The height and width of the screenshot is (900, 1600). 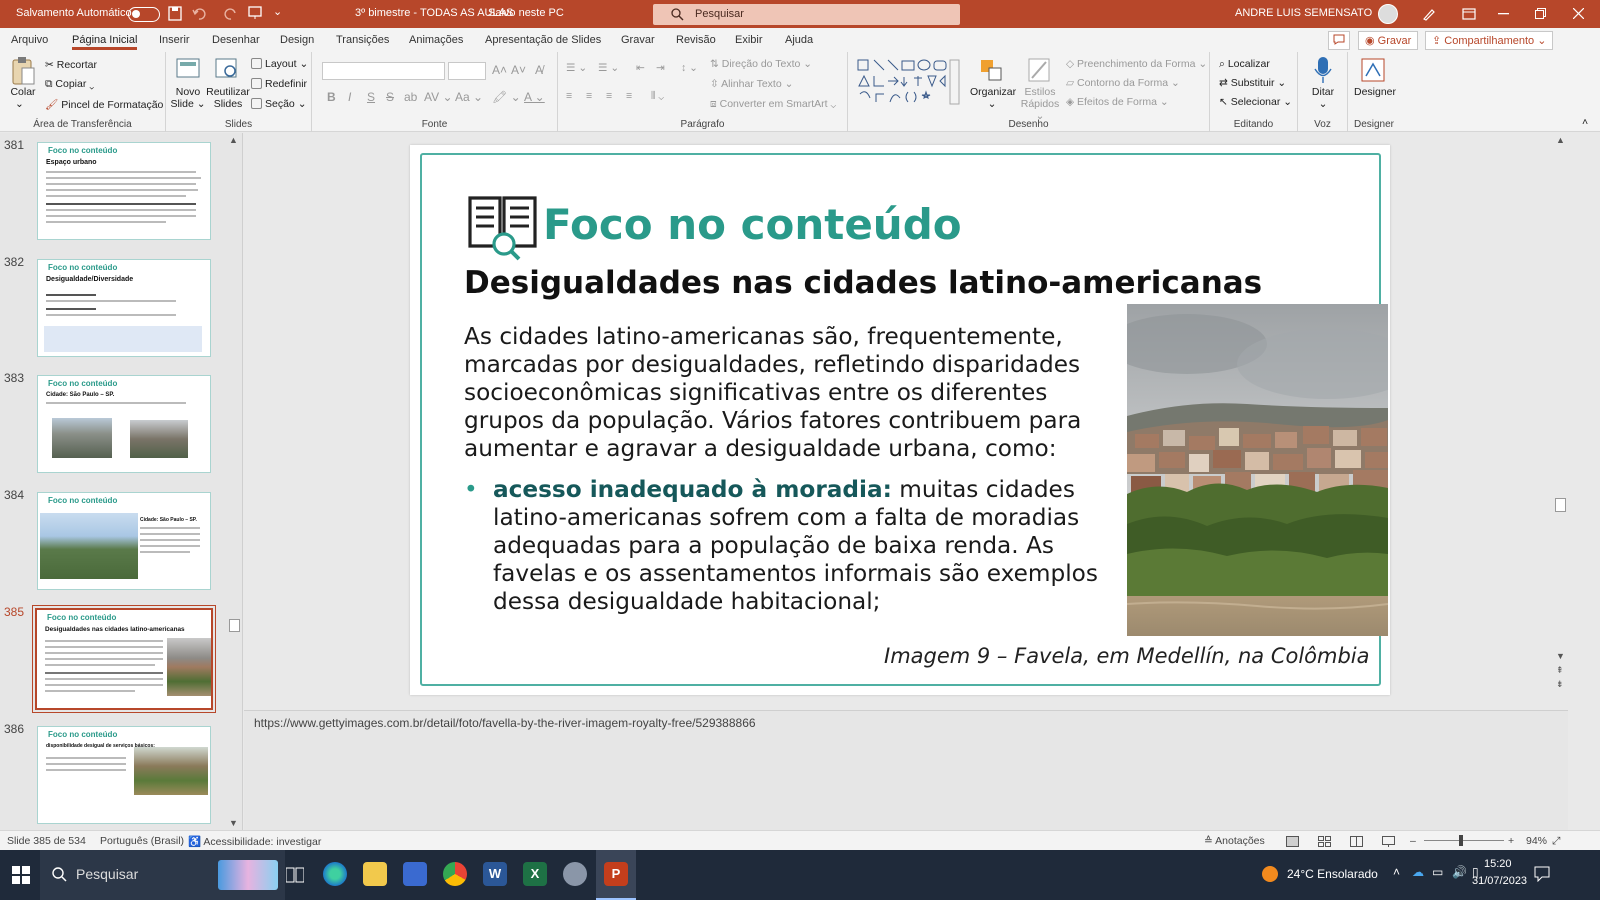 What do you see at coordinates (331, 97) in the screenshot?
I see `bold-icon: B` at bounding box center [331, 97].